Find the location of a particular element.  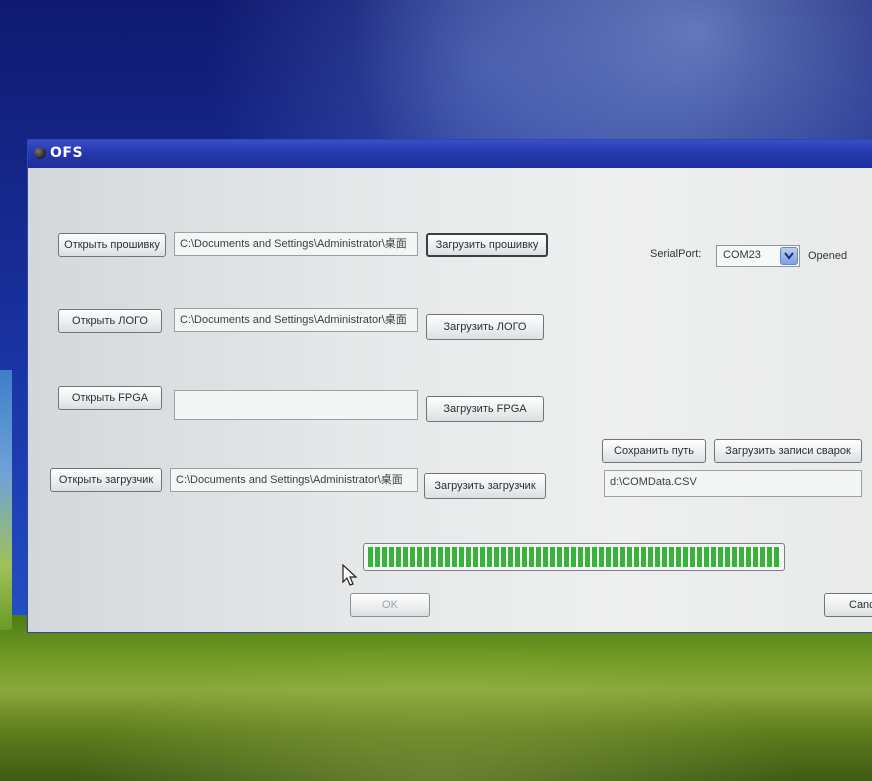

load-loader-button: Загрузить загрузчик is located at coordinates (485, 486).